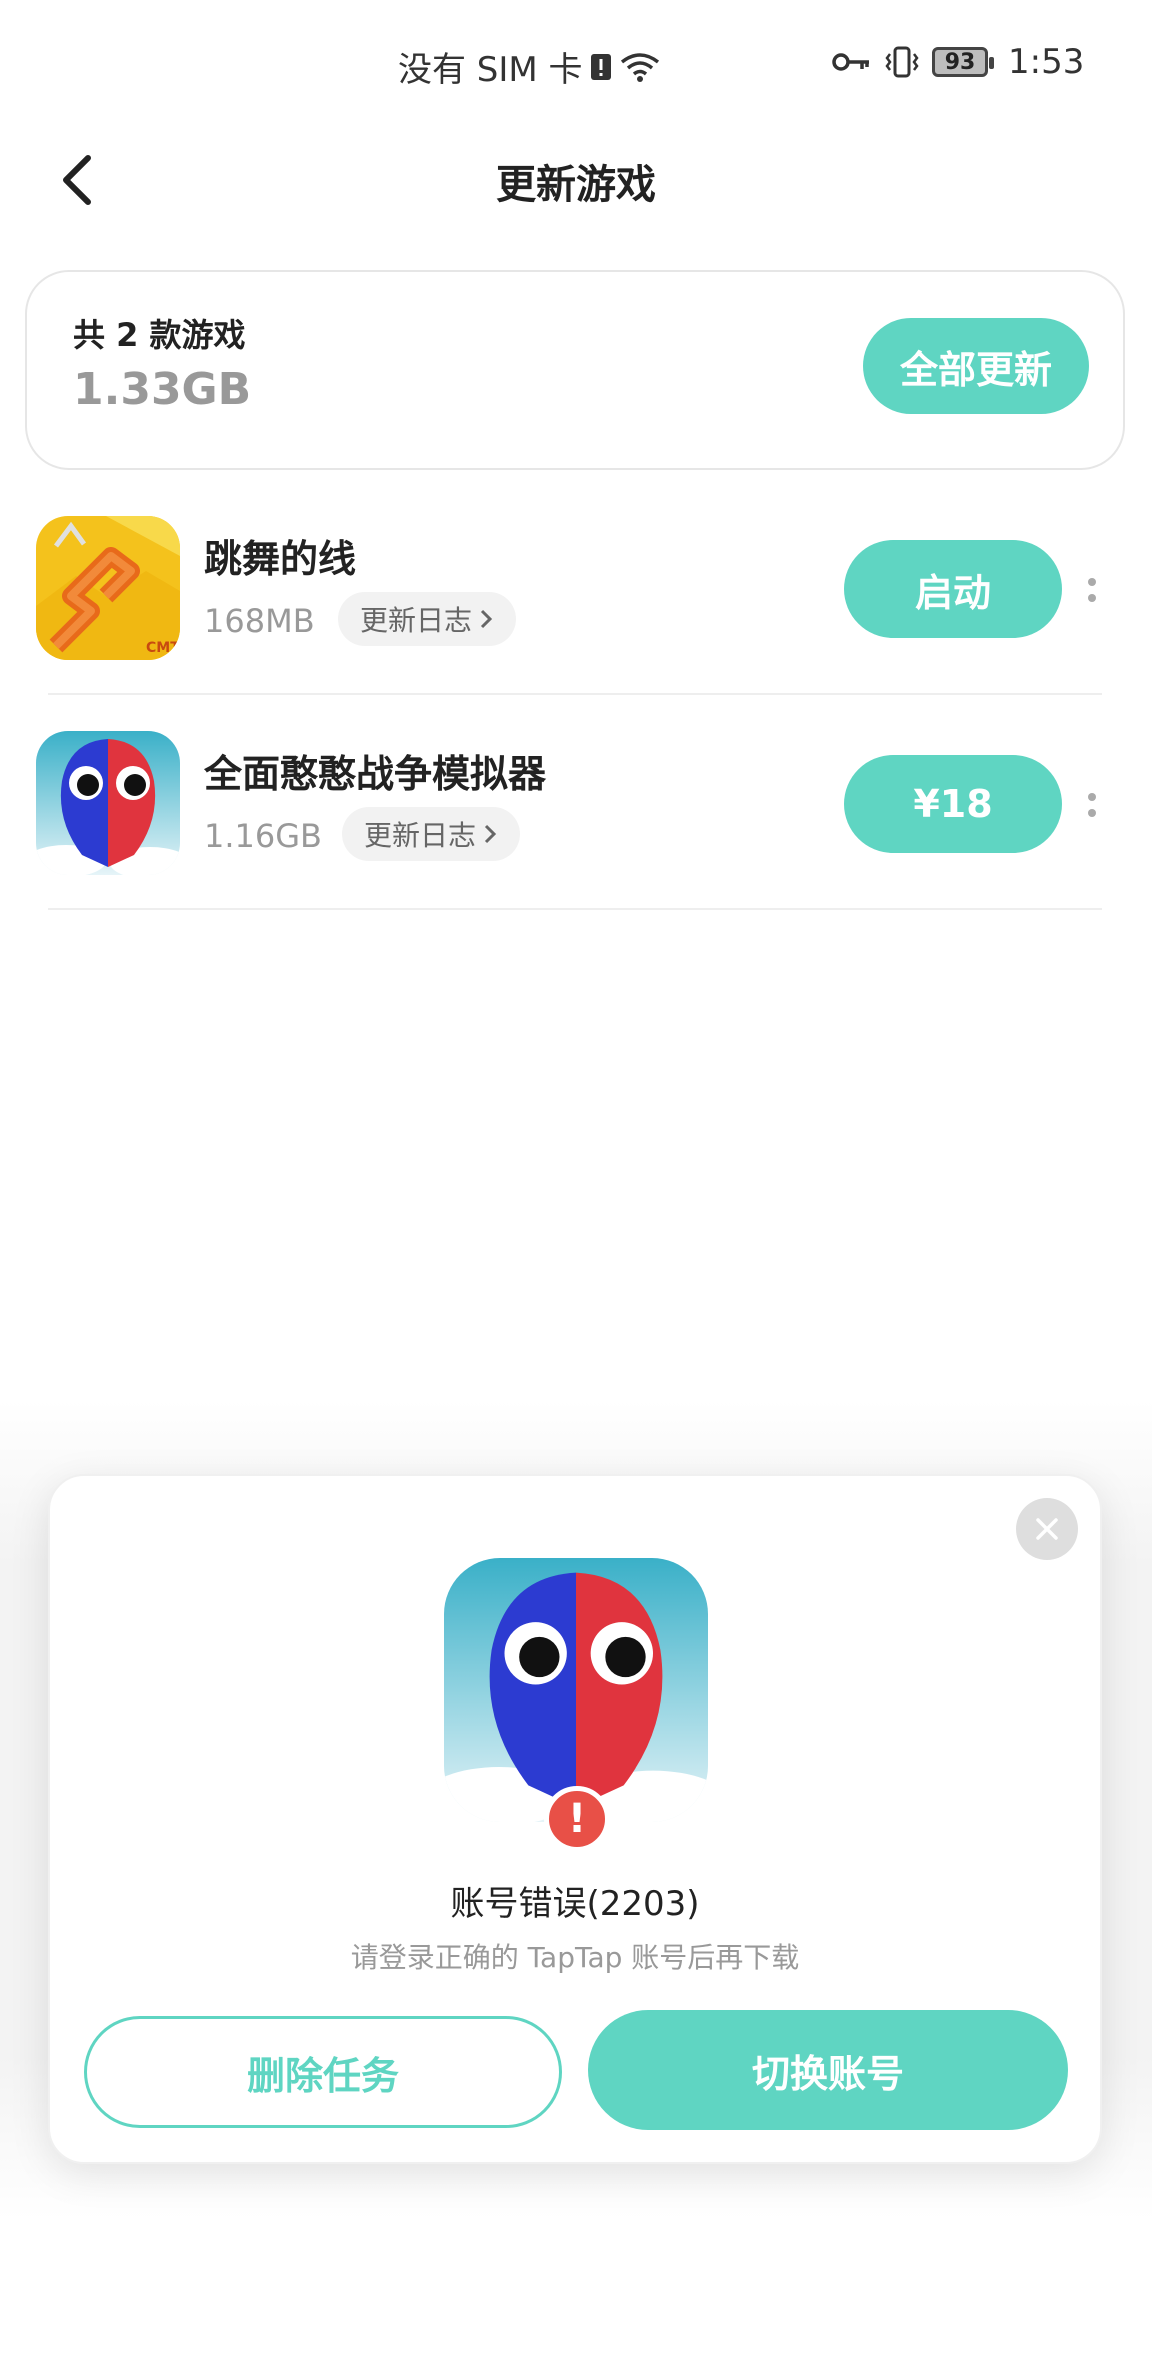 This screenshot has height=2376, width=1152. I want to click on carrier-text: 没有 SIM 卡, so click(490, 70).